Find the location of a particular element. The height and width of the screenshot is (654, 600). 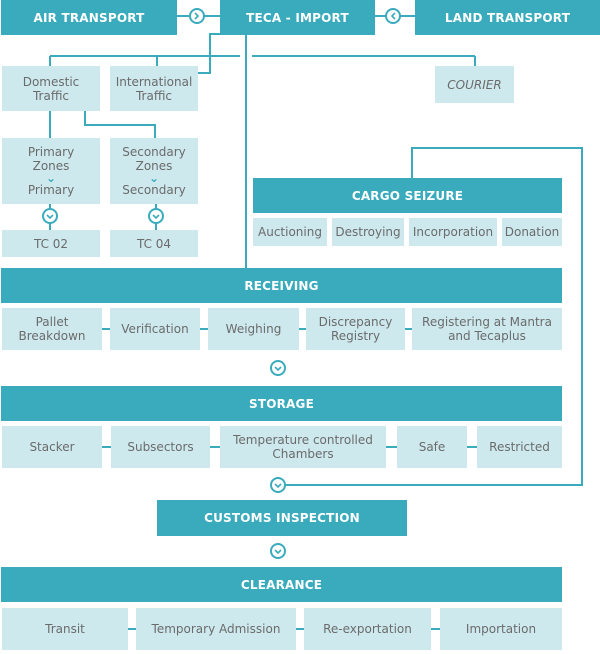

storage-item: Subsectors is located at coordinates (160, 447).